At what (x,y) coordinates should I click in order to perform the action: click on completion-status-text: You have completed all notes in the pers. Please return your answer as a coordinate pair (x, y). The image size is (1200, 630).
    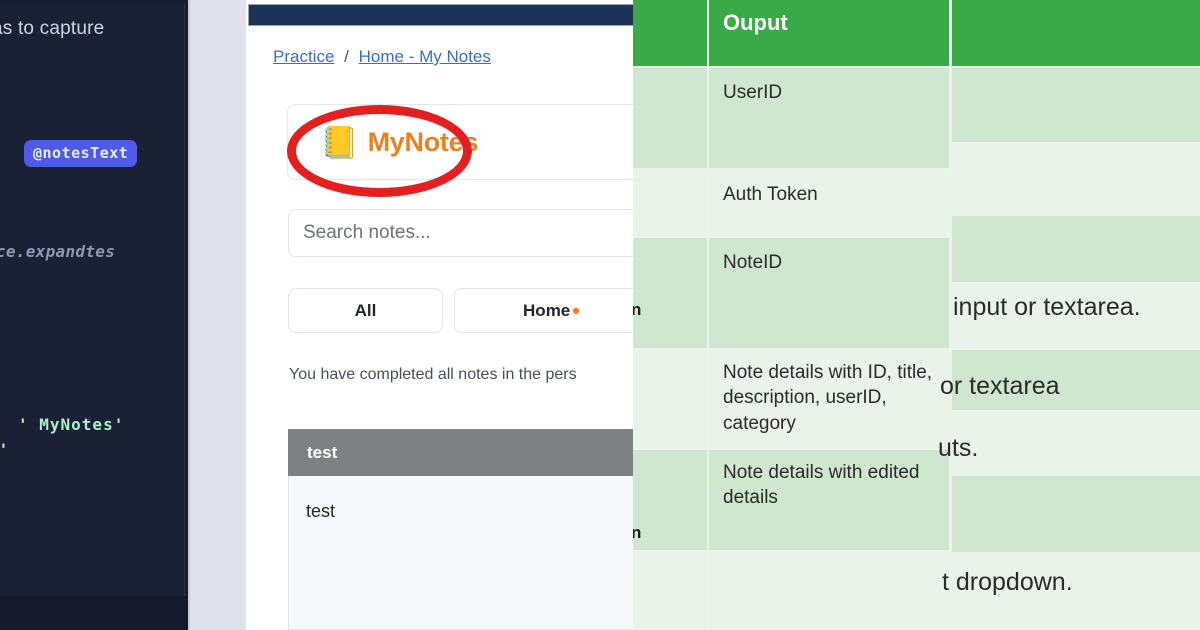
    Looking at the image, I should click on (433, 374).